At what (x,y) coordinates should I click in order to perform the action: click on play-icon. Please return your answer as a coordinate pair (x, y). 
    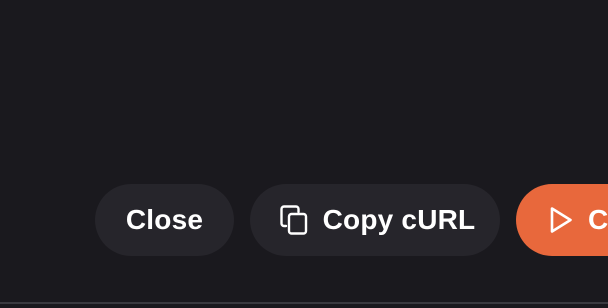
    Looking at the image, I should click on (561, 220).